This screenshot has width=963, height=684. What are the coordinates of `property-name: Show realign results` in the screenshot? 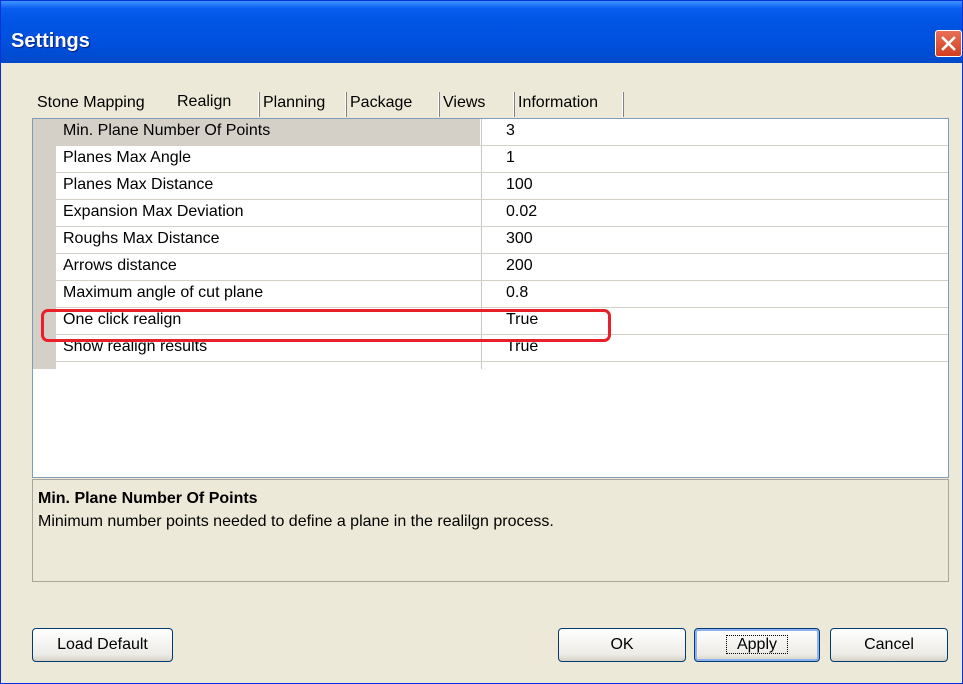 It's located at (135, 346).